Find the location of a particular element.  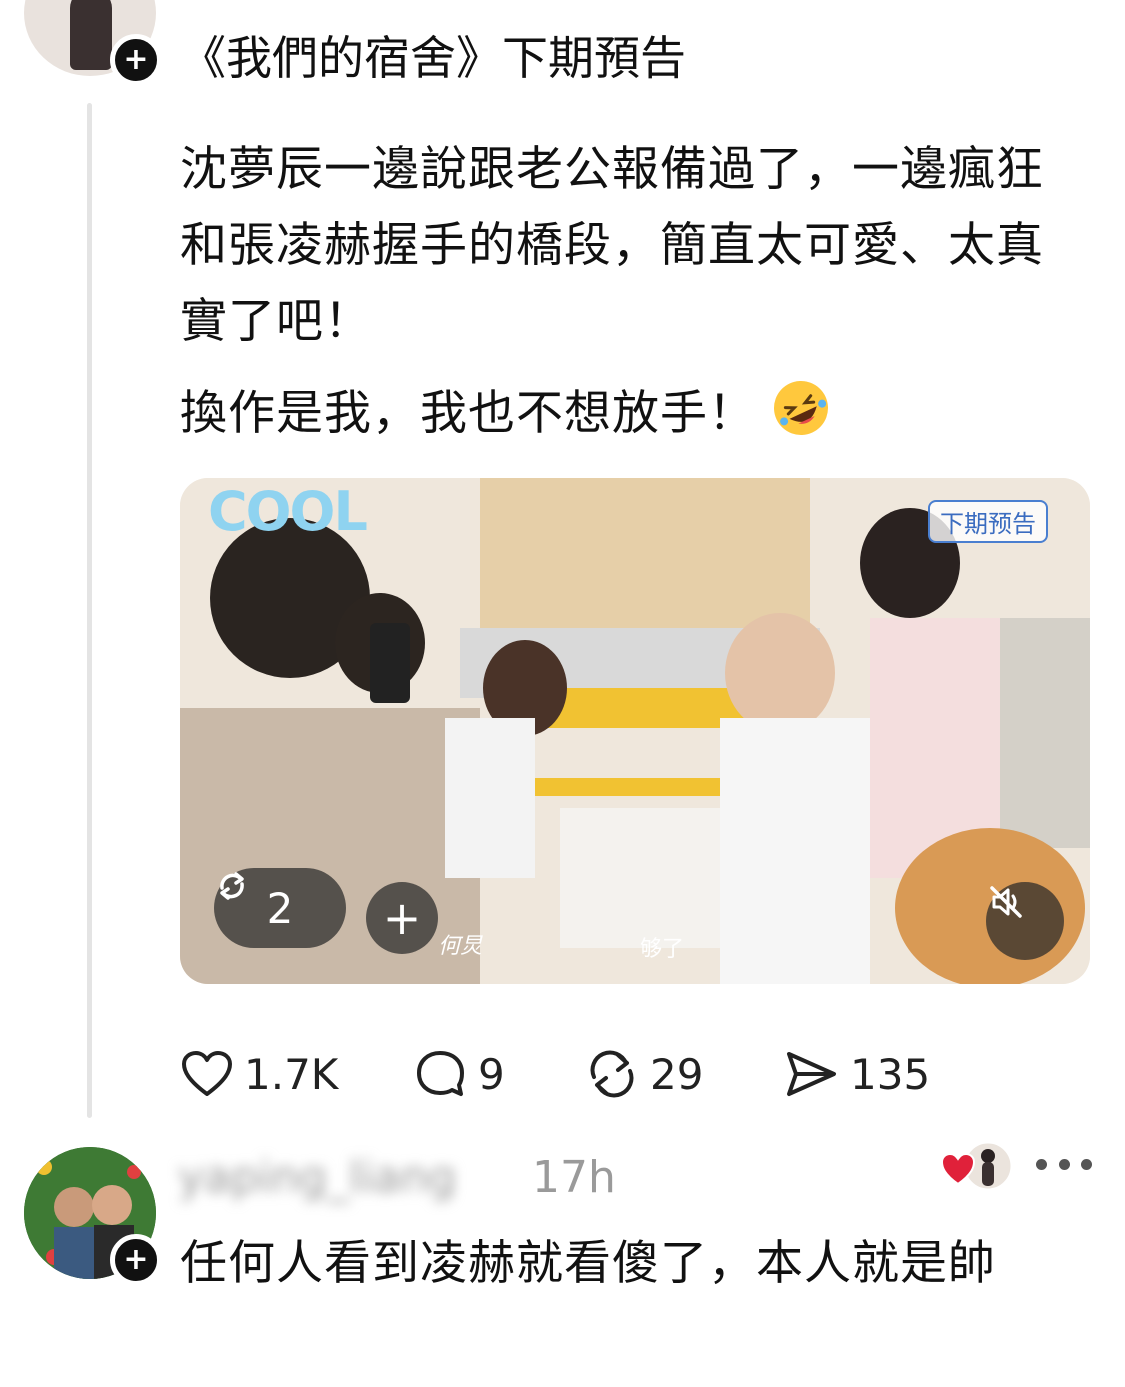

post-actions: 1.7K 9 29 135 is located at coordinates (555, 1074).